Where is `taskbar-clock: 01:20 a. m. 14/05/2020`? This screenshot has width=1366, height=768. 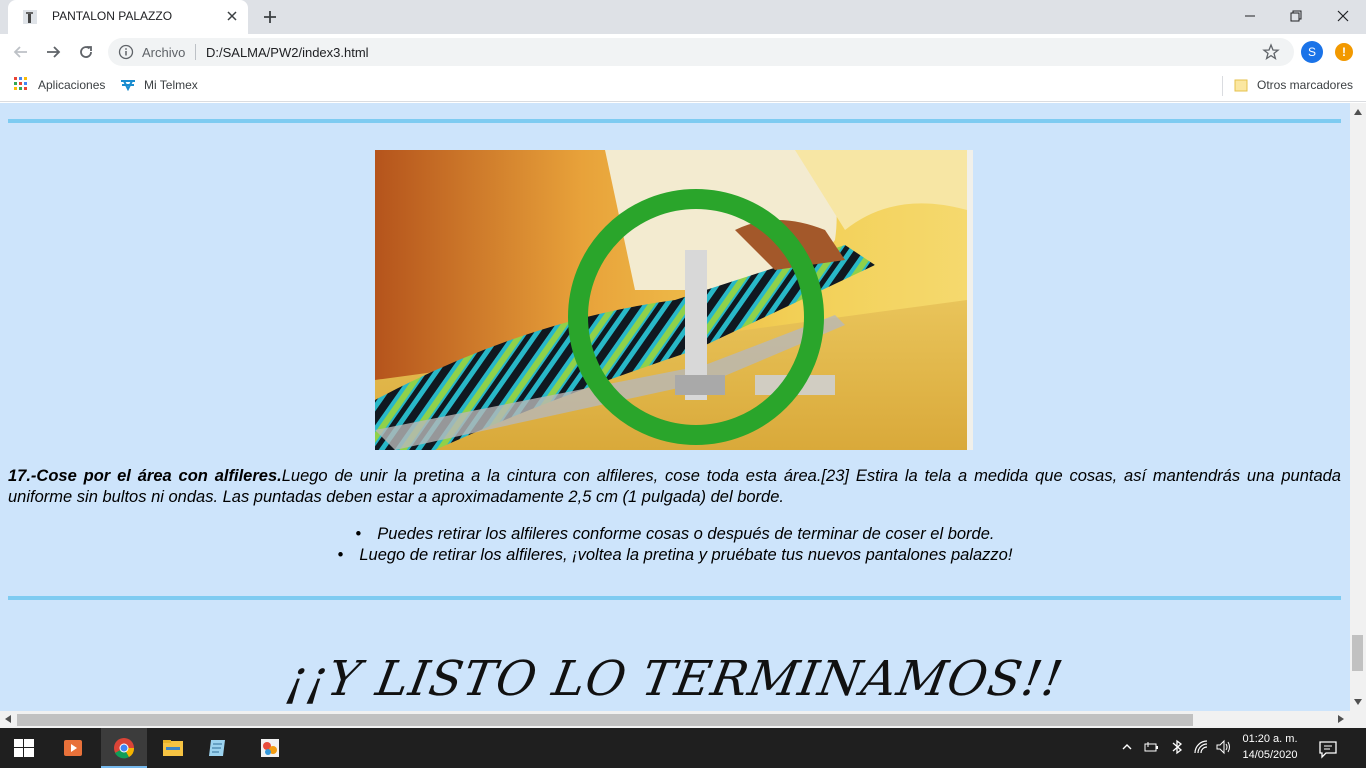 taskbar-clock: 01:20 a. m. 14/05/2020 is located at coordinates (1270, 747).